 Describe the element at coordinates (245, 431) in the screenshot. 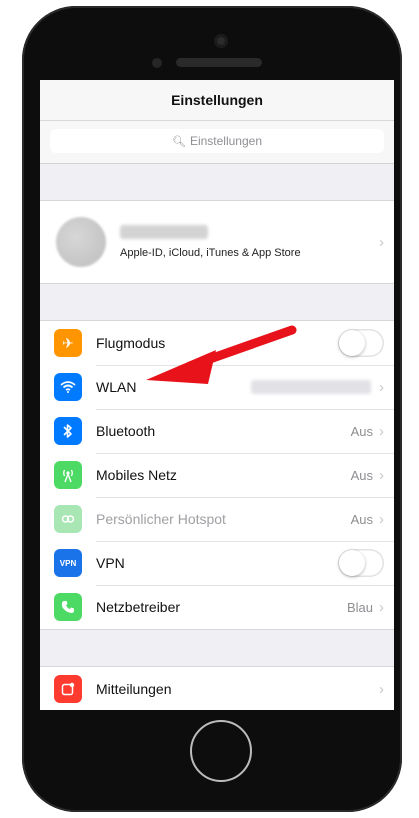

I see `row-content: Bluetooth Aus ›` at that location.